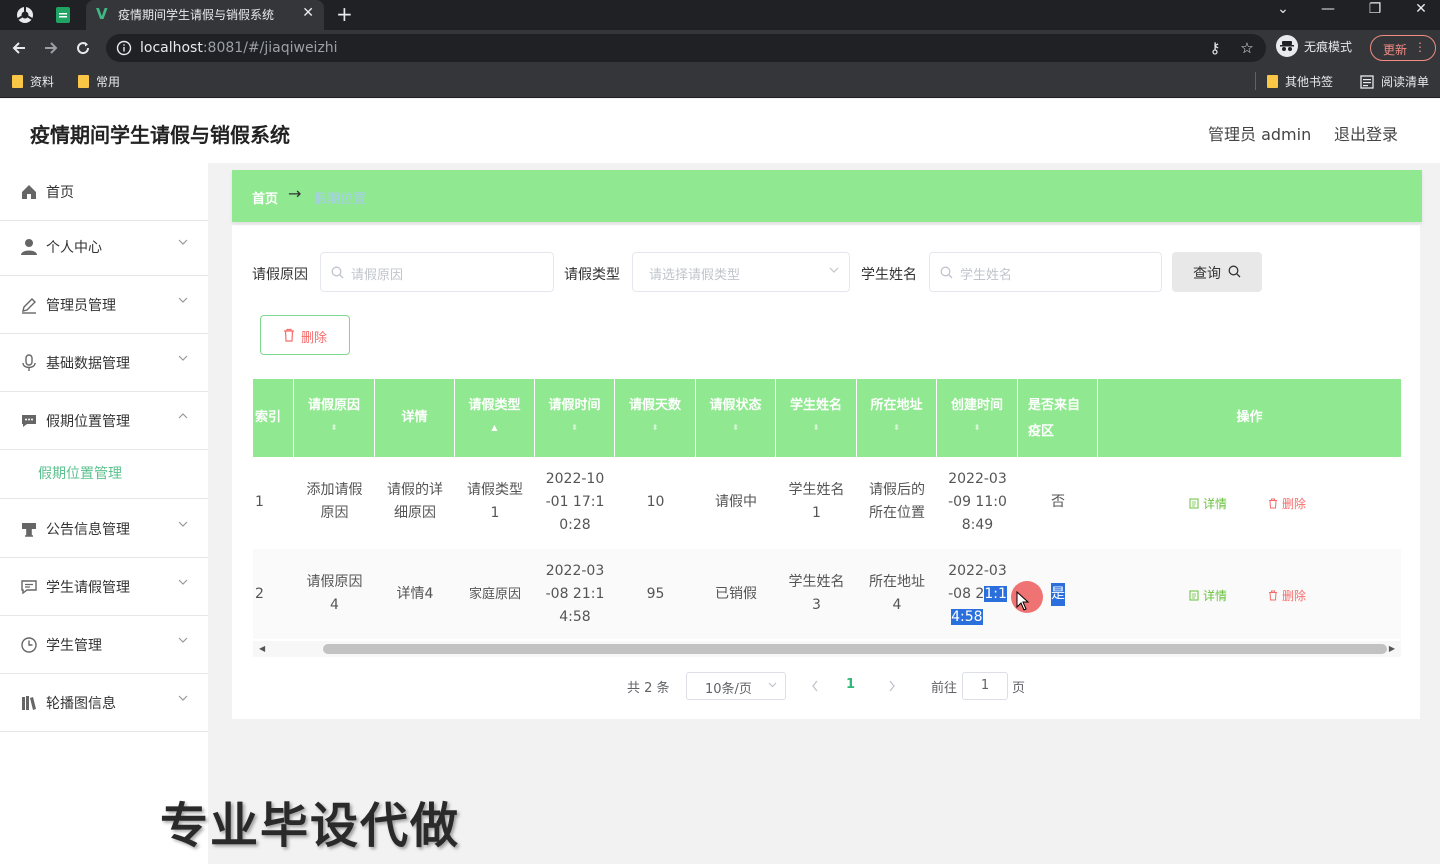  Describe the element at coordinates (741, 272) in the screenshot. I see `type-filter-select: 请选择请假类型` at that location.